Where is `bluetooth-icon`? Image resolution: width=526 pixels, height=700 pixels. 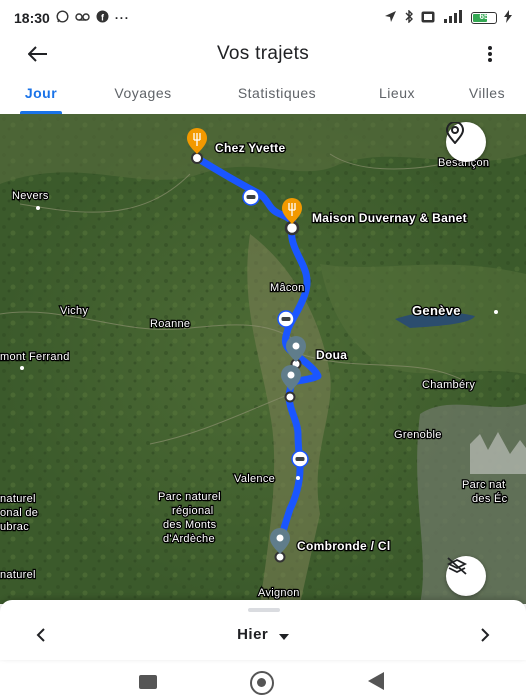 bluetooth-icon is located at coordinates (409, 17).